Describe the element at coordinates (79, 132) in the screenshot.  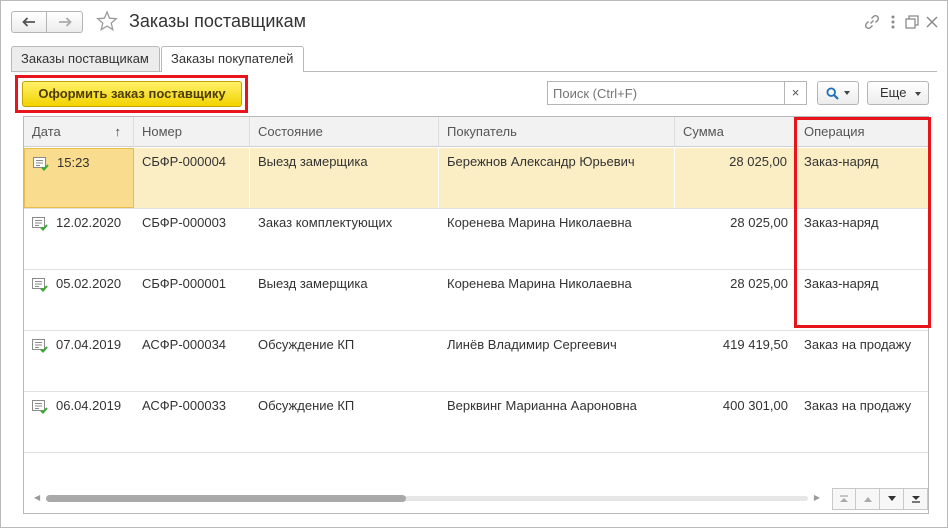
I see `column-header-date: Дата ↑` at that location.